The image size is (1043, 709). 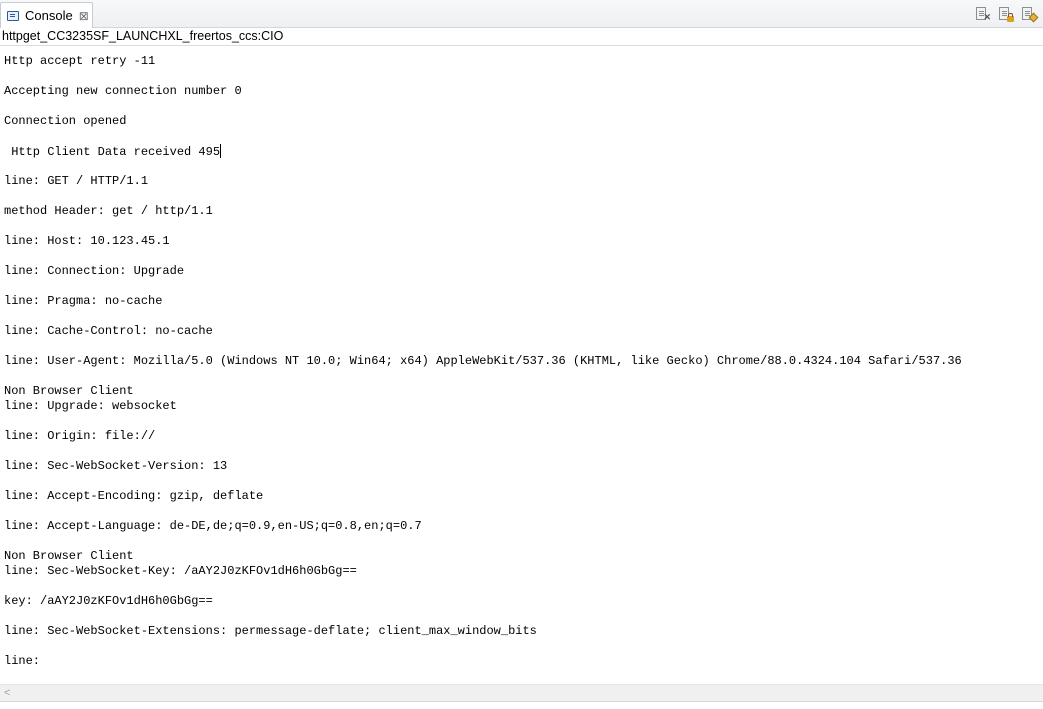 I want to click on console-line-text: Http Client Data received 495, so click(x=112, y=152).